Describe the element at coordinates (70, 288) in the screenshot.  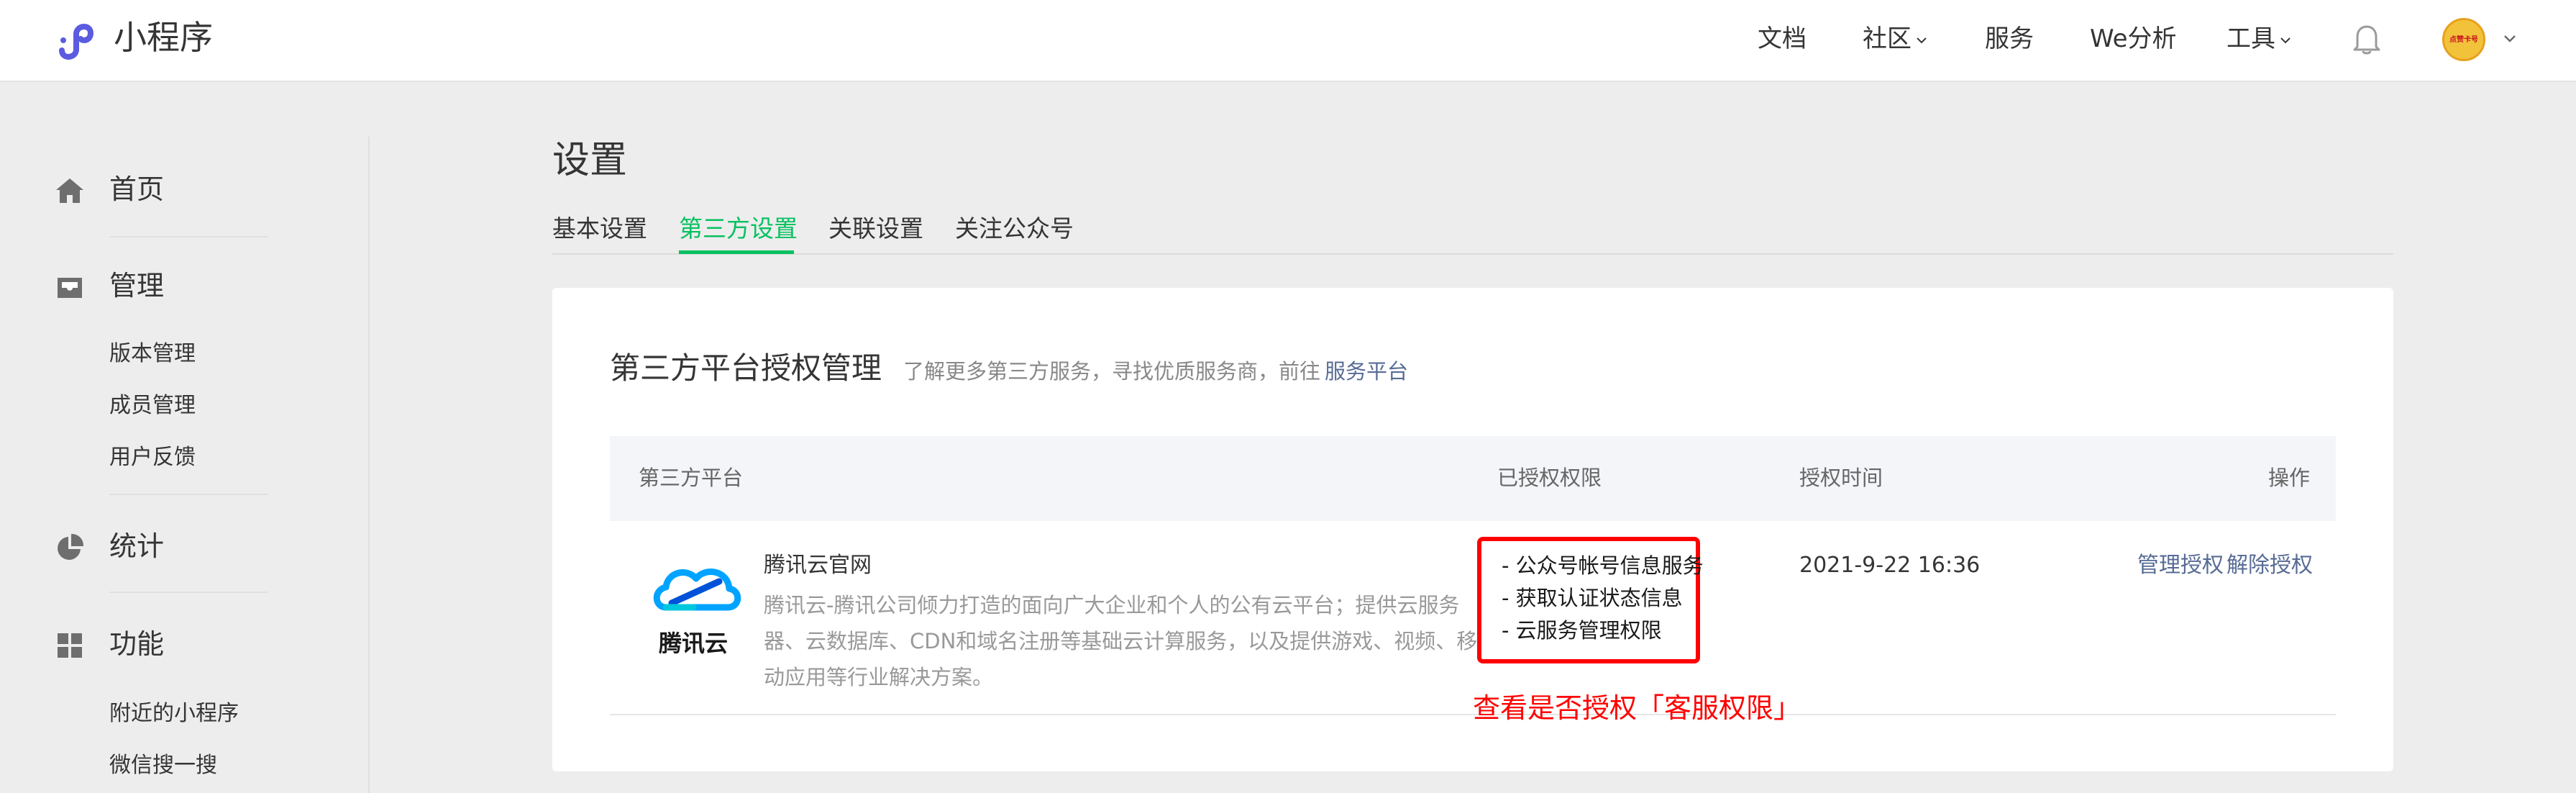
I see `inbox-icon` at that location.